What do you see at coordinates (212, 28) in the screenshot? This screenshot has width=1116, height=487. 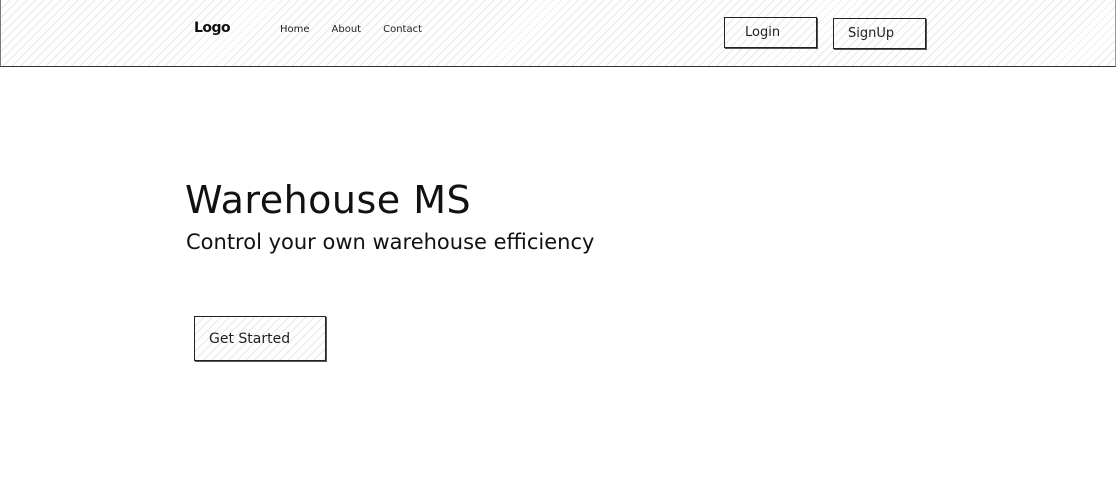 I see `logo: Logo` at bounding box center [212, 28].